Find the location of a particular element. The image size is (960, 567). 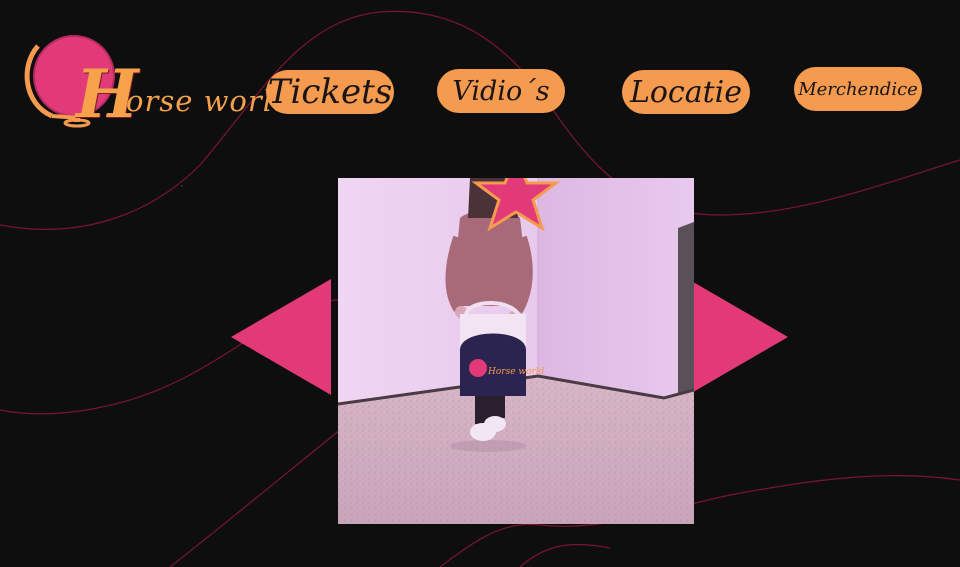

nav-locatie-button: Locatie is located at coordinates (686, 92).